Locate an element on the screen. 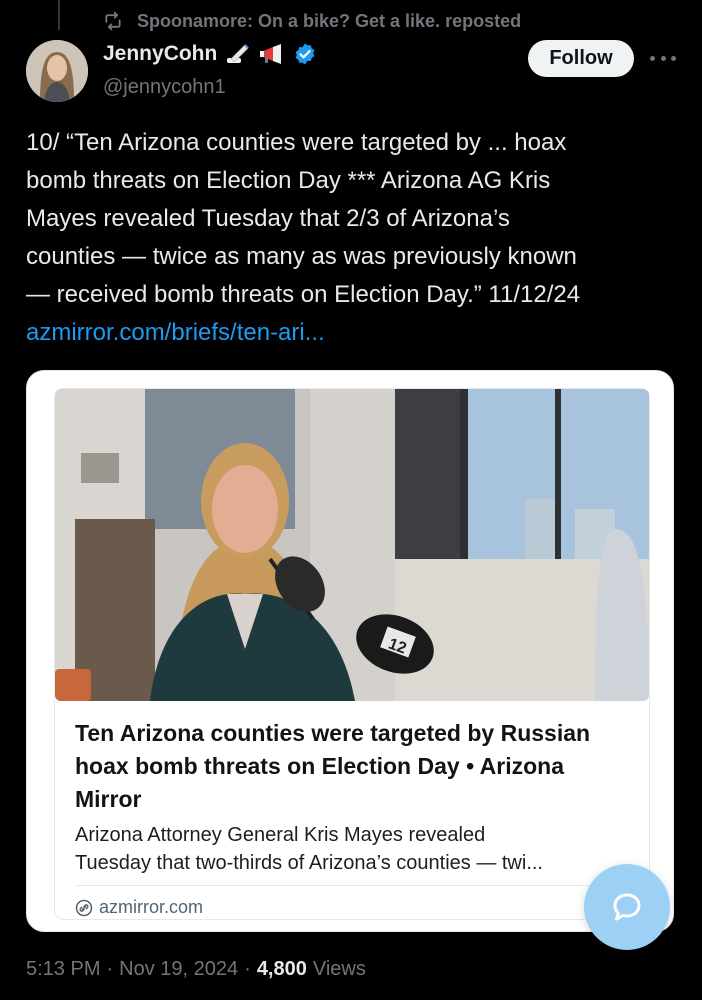 The height and width of the screenshot is (1000, 702). tweet-meta: 5:13 PM · Nov 19, 2024 · 4,800 Views is located at coordinates (196, 969).